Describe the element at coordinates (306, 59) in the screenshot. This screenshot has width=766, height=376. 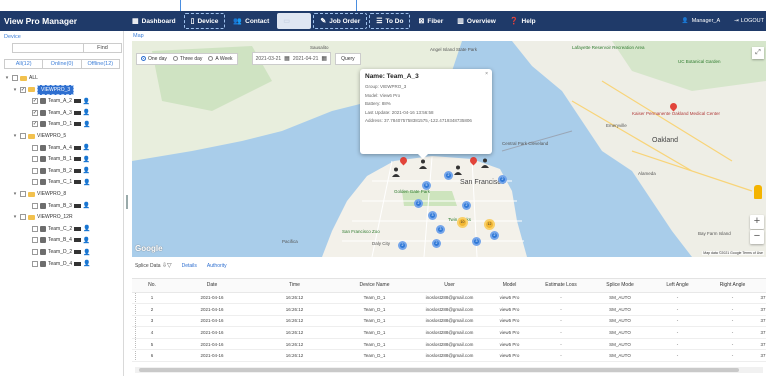
I see `date-to: 2021-04-21` at that location.